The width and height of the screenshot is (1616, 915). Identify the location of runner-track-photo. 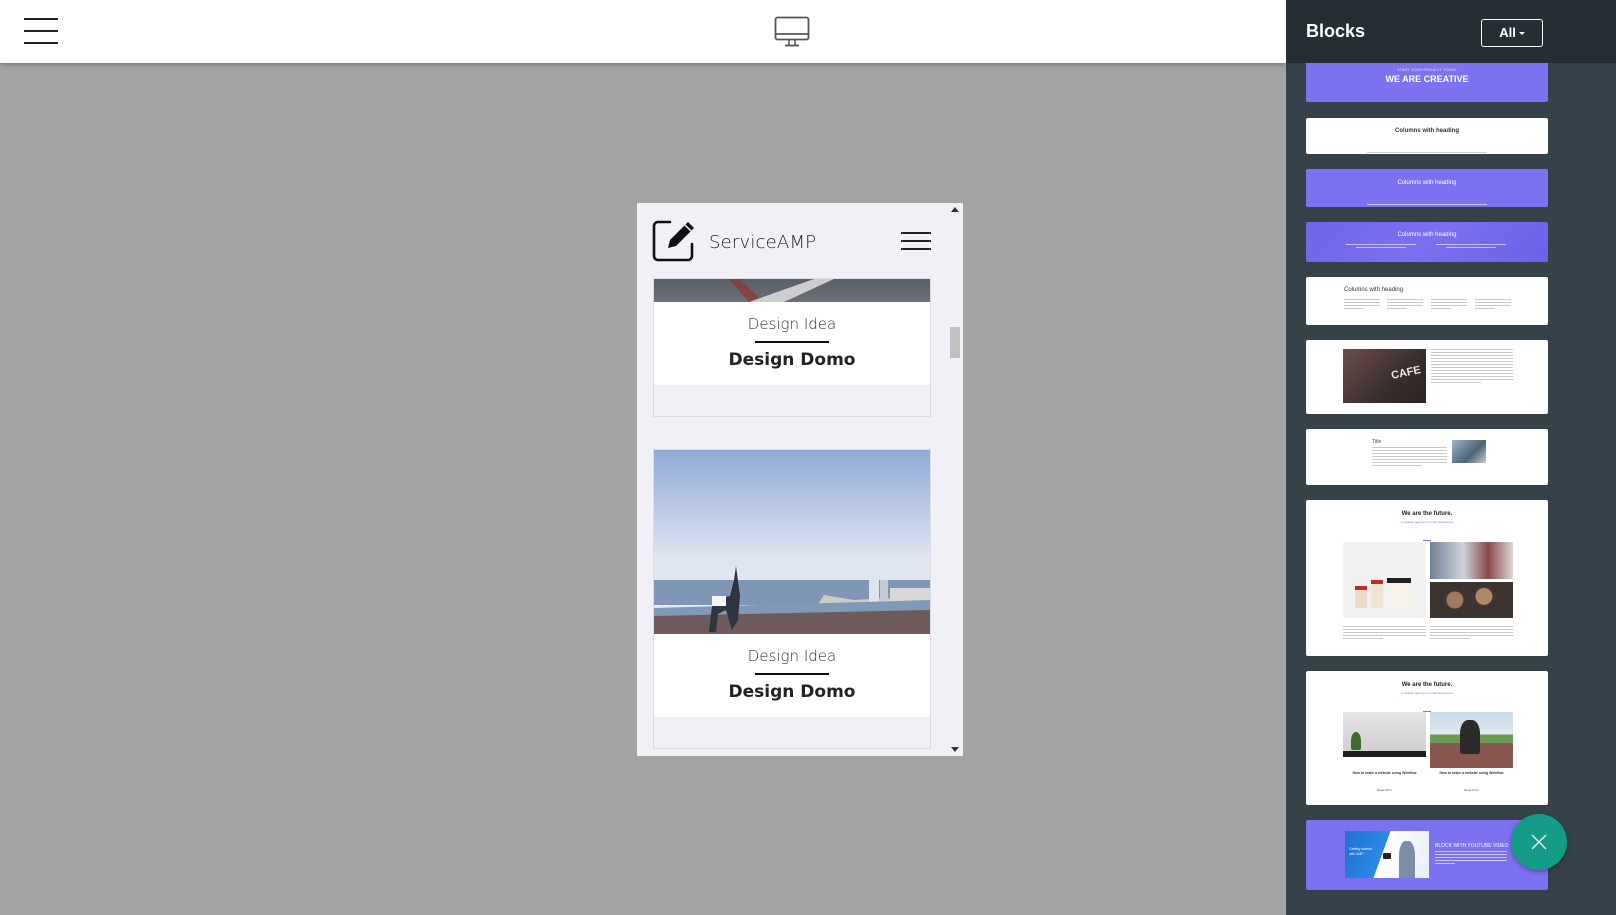
(1471, 740).